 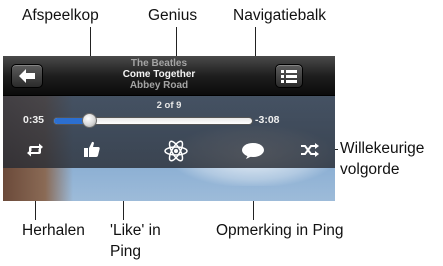 What do you see at coordinates (280, 230) in the screenshot?
I see `callout-opmerking: Opmerking in Ping` at bounding box center [280, 230].